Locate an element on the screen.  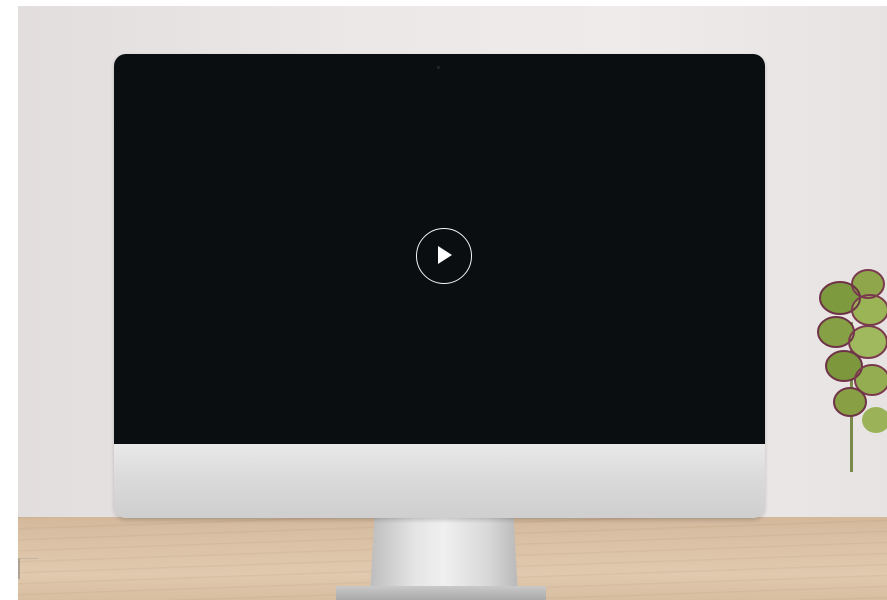
play-icon is located at coordinates (445, 255).